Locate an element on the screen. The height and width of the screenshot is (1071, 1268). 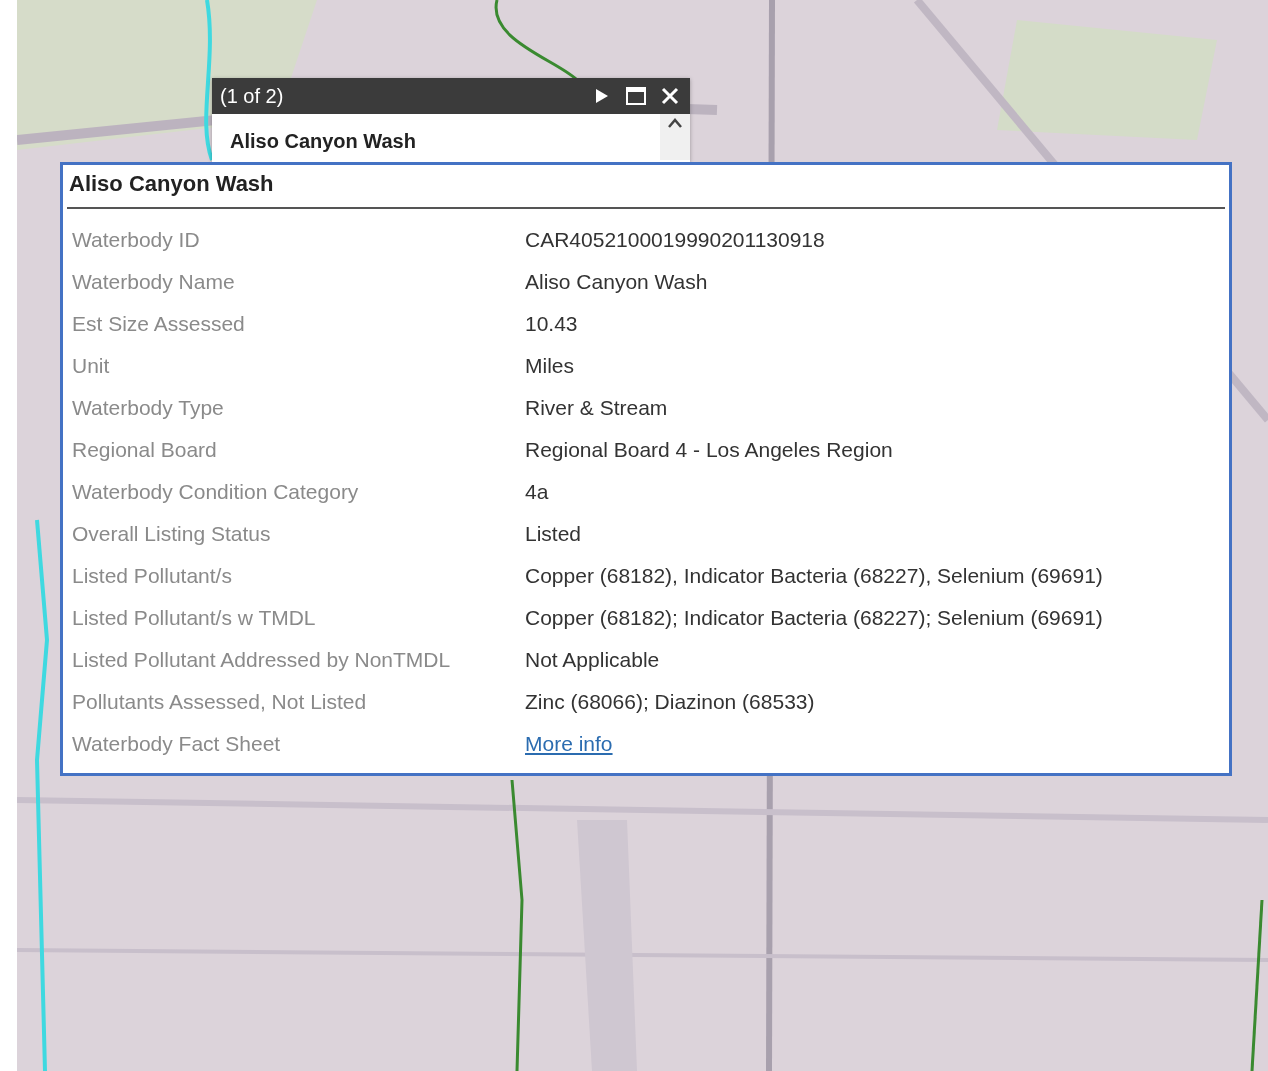
field-label: Waterbody Type is located at coordinates (148, 408).